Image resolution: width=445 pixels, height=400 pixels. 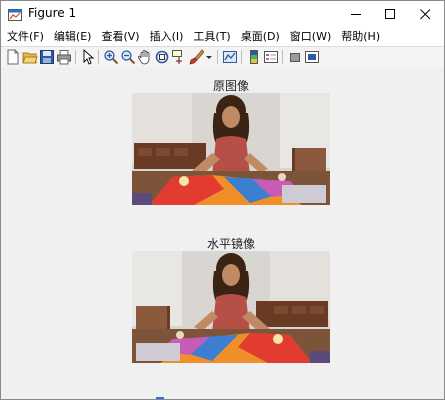 I want to click on colorbar-icon, so click(x=254, y=57).